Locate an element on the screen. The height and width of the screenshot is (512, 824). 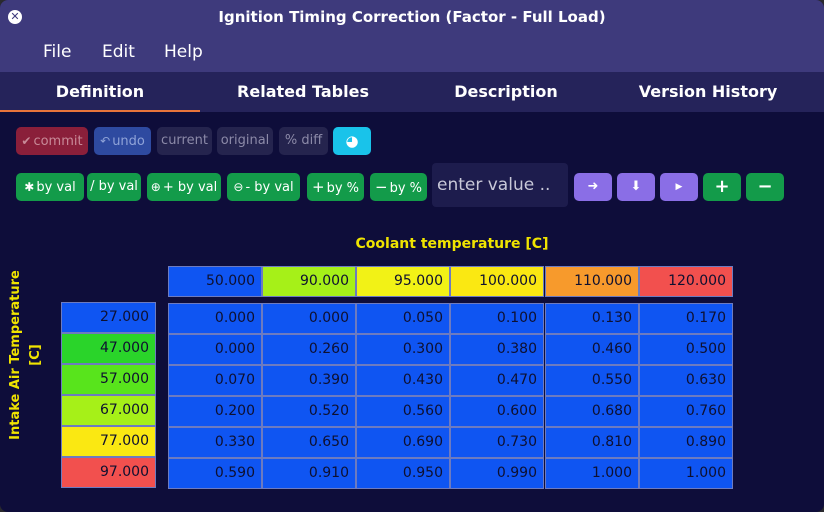
table-cell: 0.560 is located at coordinates (403, 411).